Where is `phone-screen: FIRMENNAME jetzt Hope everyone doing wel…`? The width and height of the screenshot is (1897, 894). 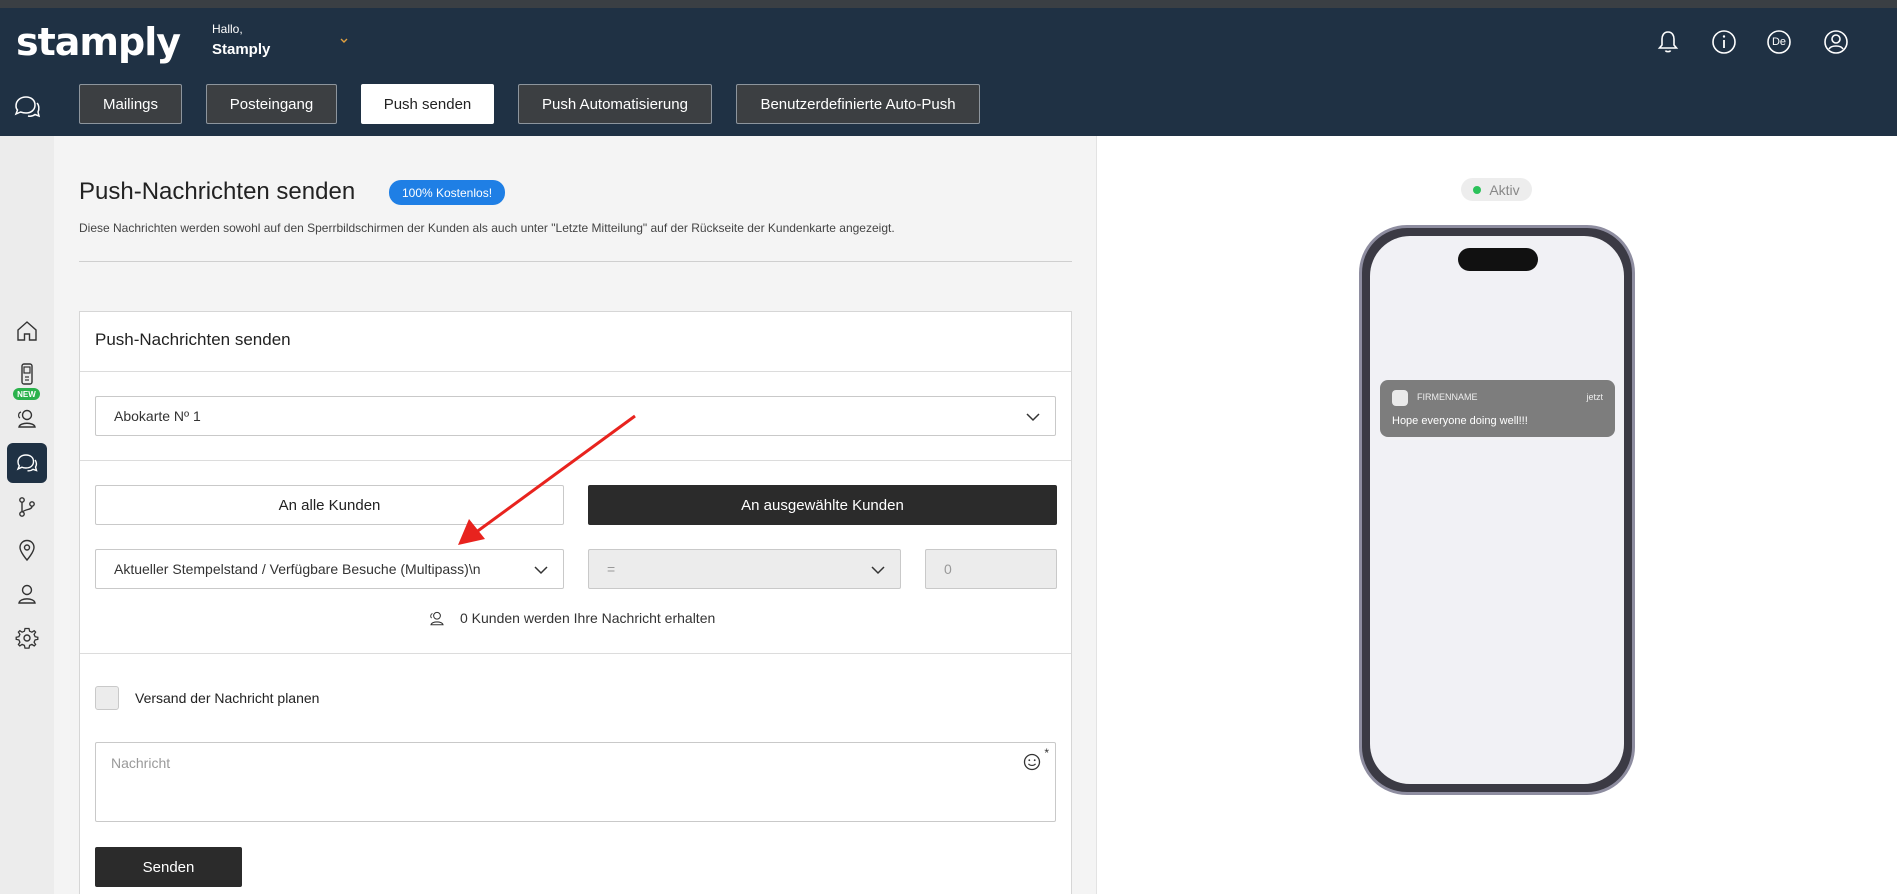
phone-screen: FIRMENNAME jetzt Hope everyone doing wel… is located at coordinates (1497, 510).